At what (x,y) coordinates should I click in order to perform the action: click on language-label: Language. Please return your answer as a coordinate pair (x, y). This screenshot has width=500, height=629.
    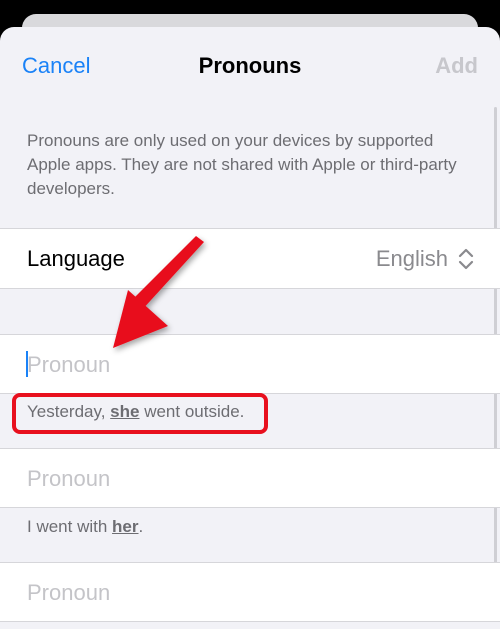
    Looking at the image, I should click on (76, 258).